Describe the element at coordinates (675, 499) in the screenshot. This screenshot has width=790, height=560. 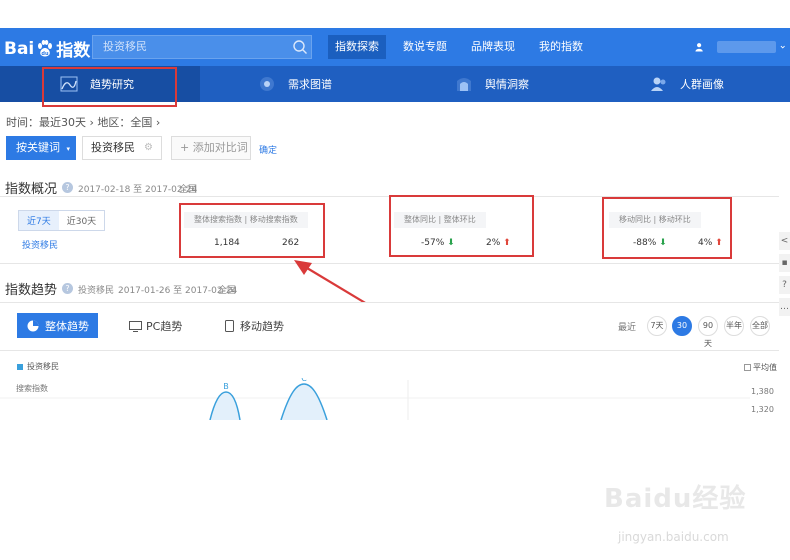
I see `watermark-text: Baidu经验` at that location.